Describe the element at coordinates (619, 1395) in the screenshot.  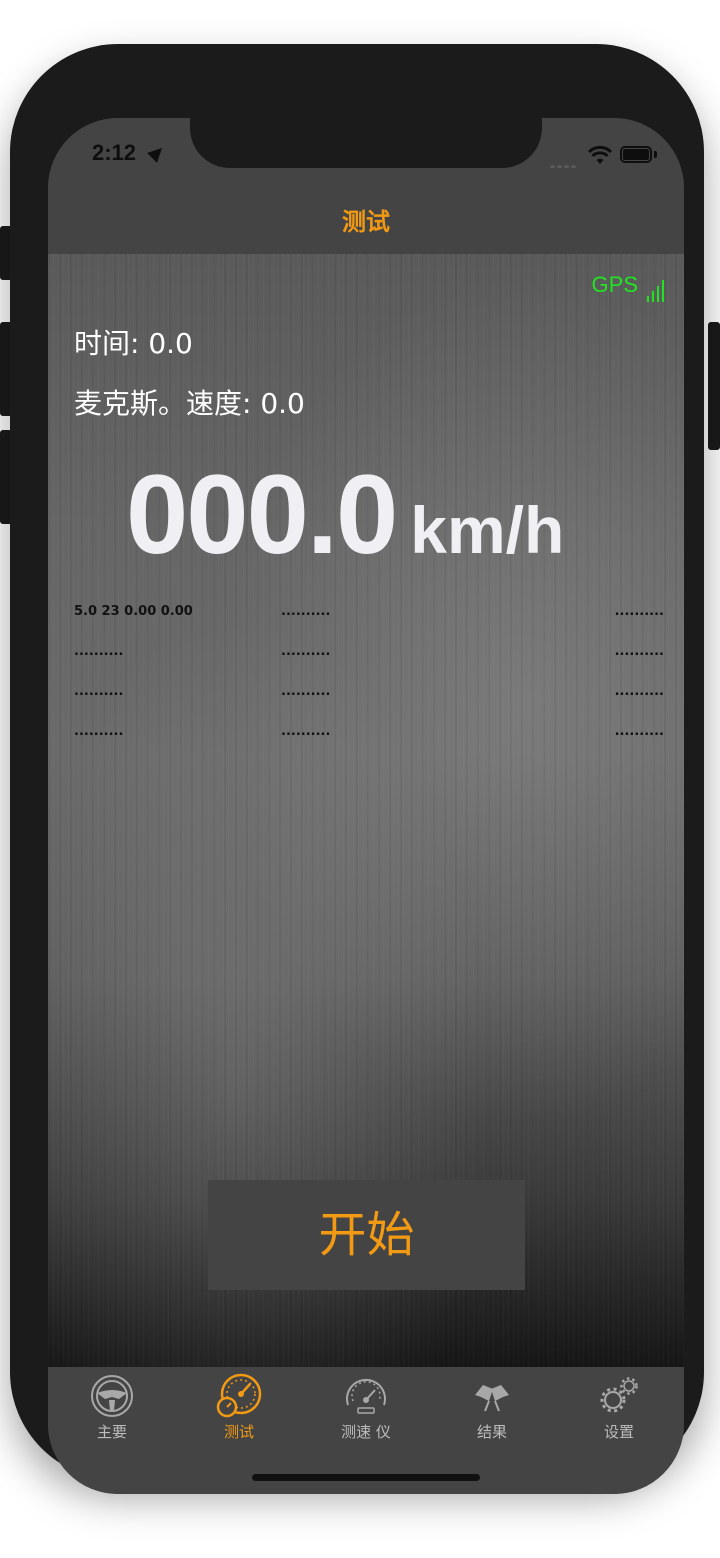
I see `gears-icon` at that location.